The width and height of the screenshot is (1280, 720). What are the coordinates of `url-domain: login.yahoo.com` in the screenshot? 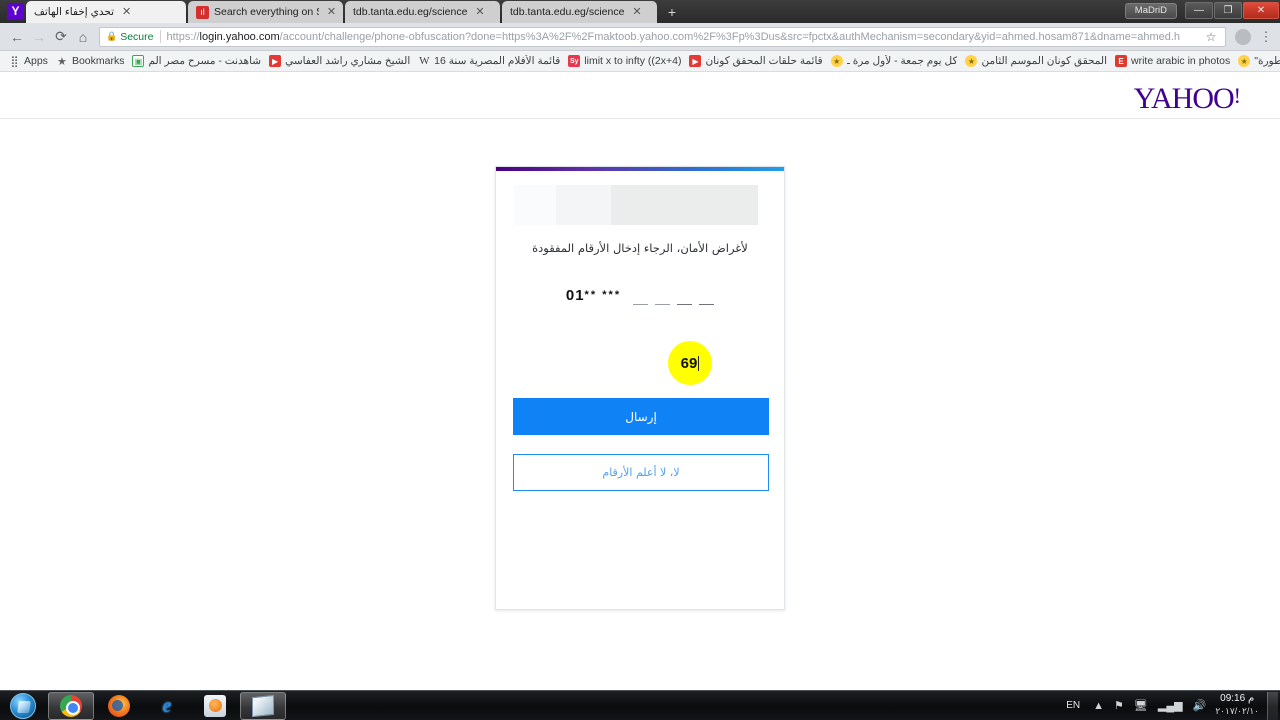 It's located at (239, 36).